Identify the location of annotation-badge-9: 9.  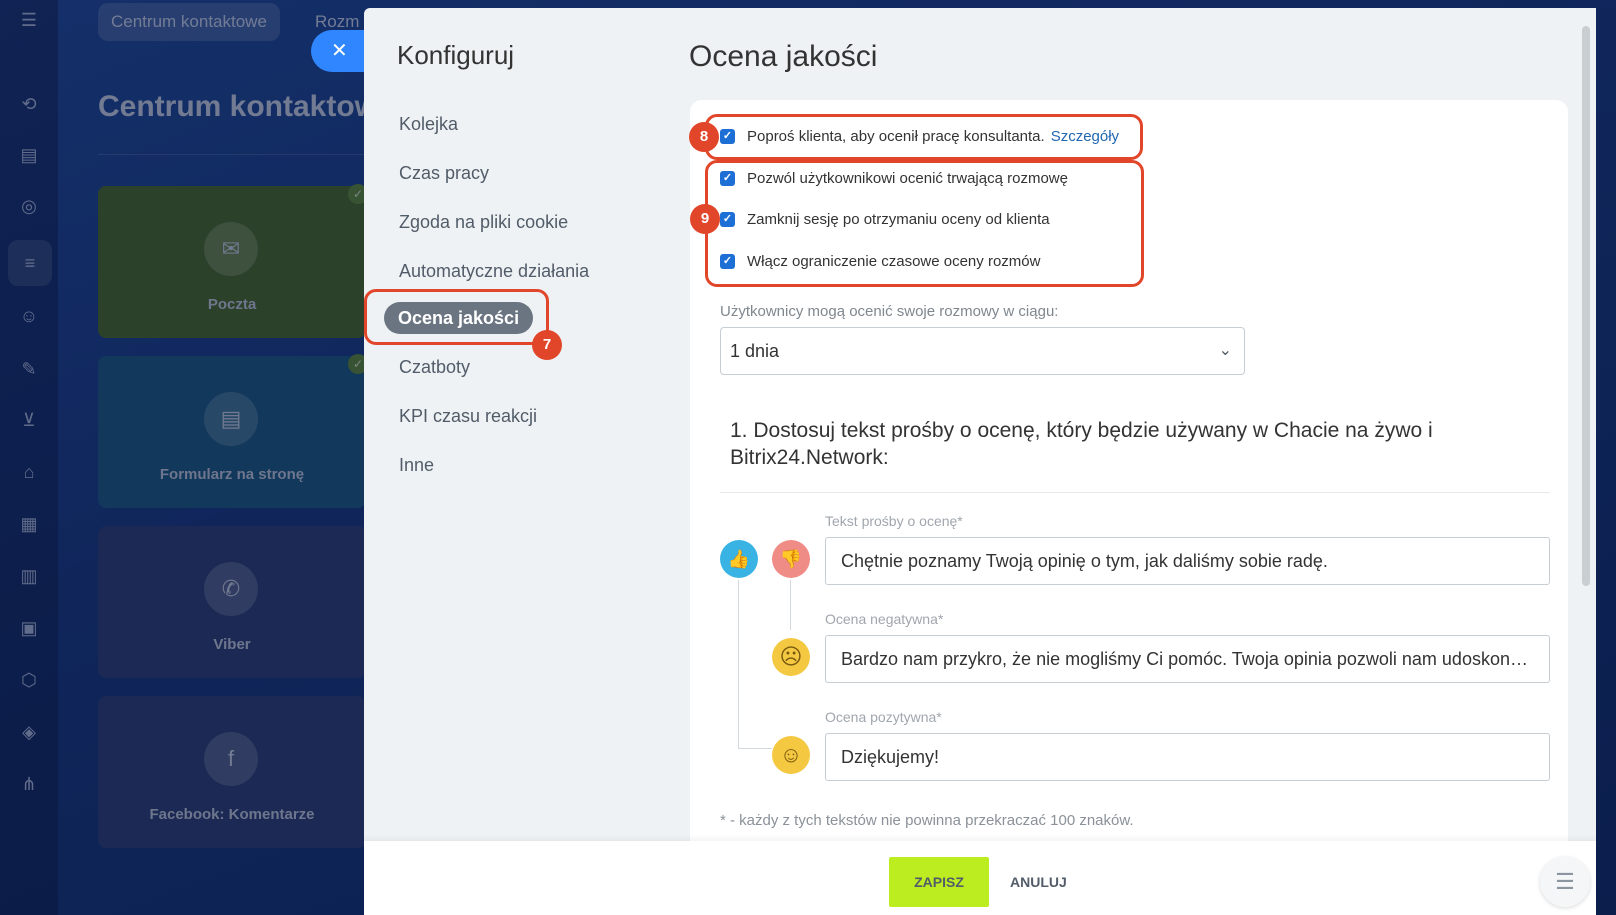
(705, 219).